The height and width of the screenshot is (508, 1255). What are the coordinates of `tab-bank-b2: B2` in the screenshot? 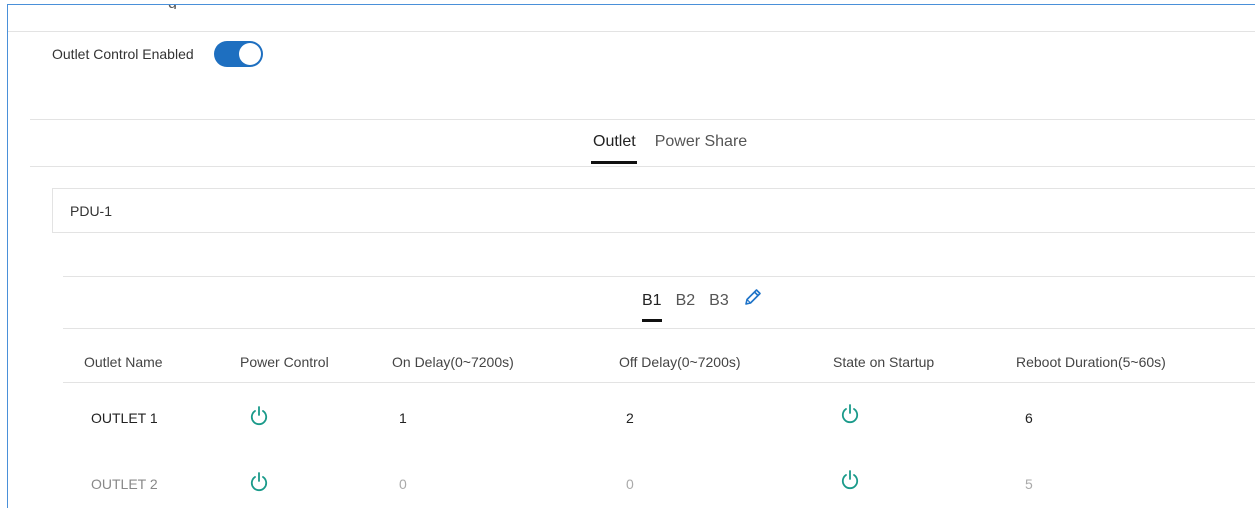 It's located at (686, 301).